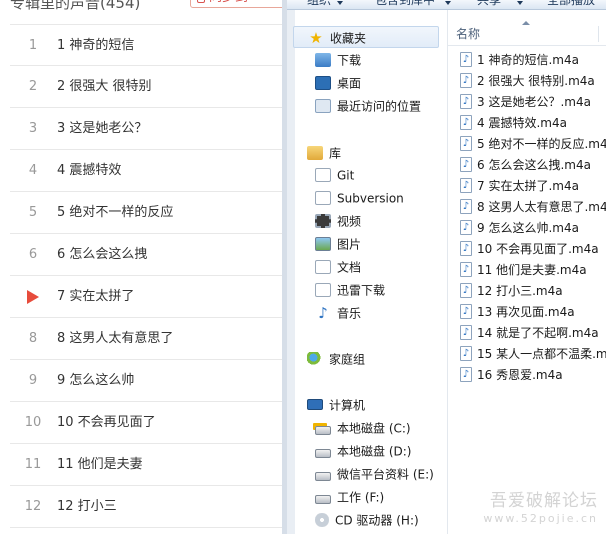 Image resolution: width=606 pixels, height=534 pixels. Describe the element at coordinates (533, 291) in the screenshot. I see `file-item: ♪ 12 打小三.m4a` at that location.